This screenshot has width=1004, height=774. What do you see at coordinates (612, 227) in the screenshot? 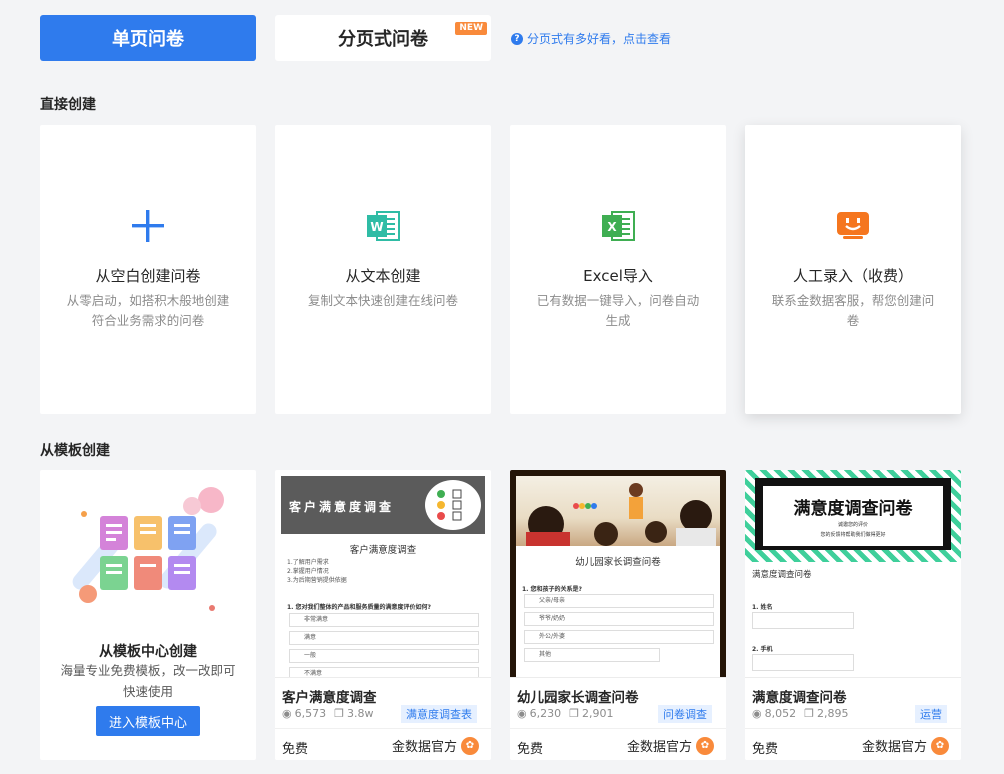
I see `svg-text: X` at bounding box center [612, 227].